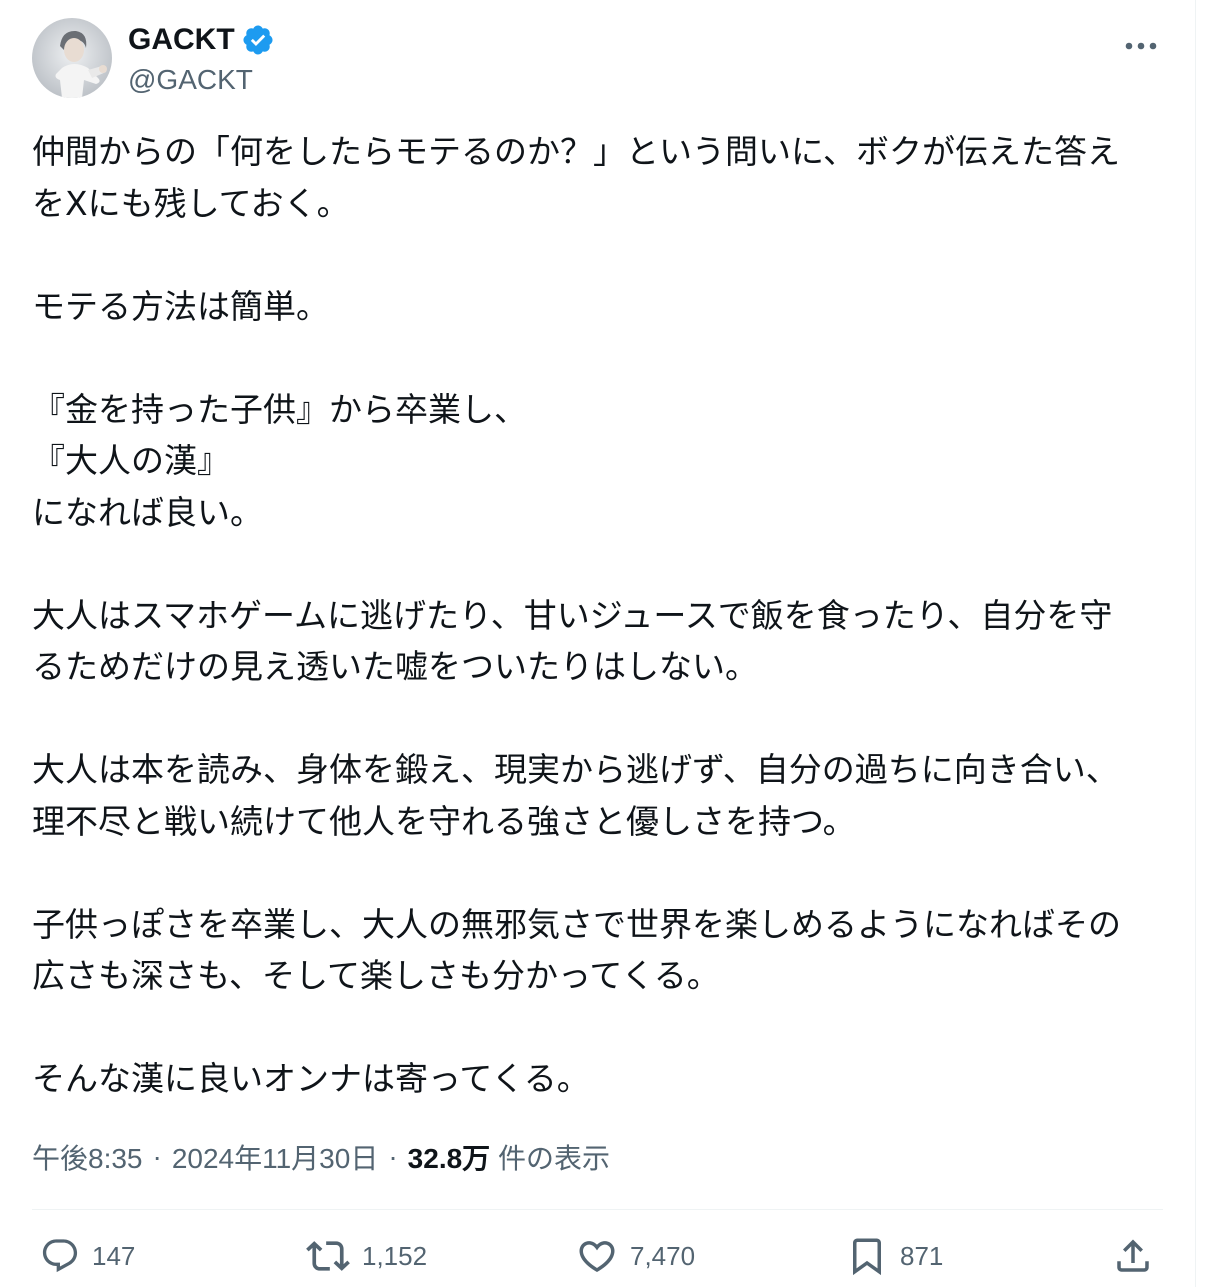 This screenshot has width=1211, height=1287. Describe the element at coordinates (922, 1255) in the screenshot. I see `bookmark-count: 871` at that location.